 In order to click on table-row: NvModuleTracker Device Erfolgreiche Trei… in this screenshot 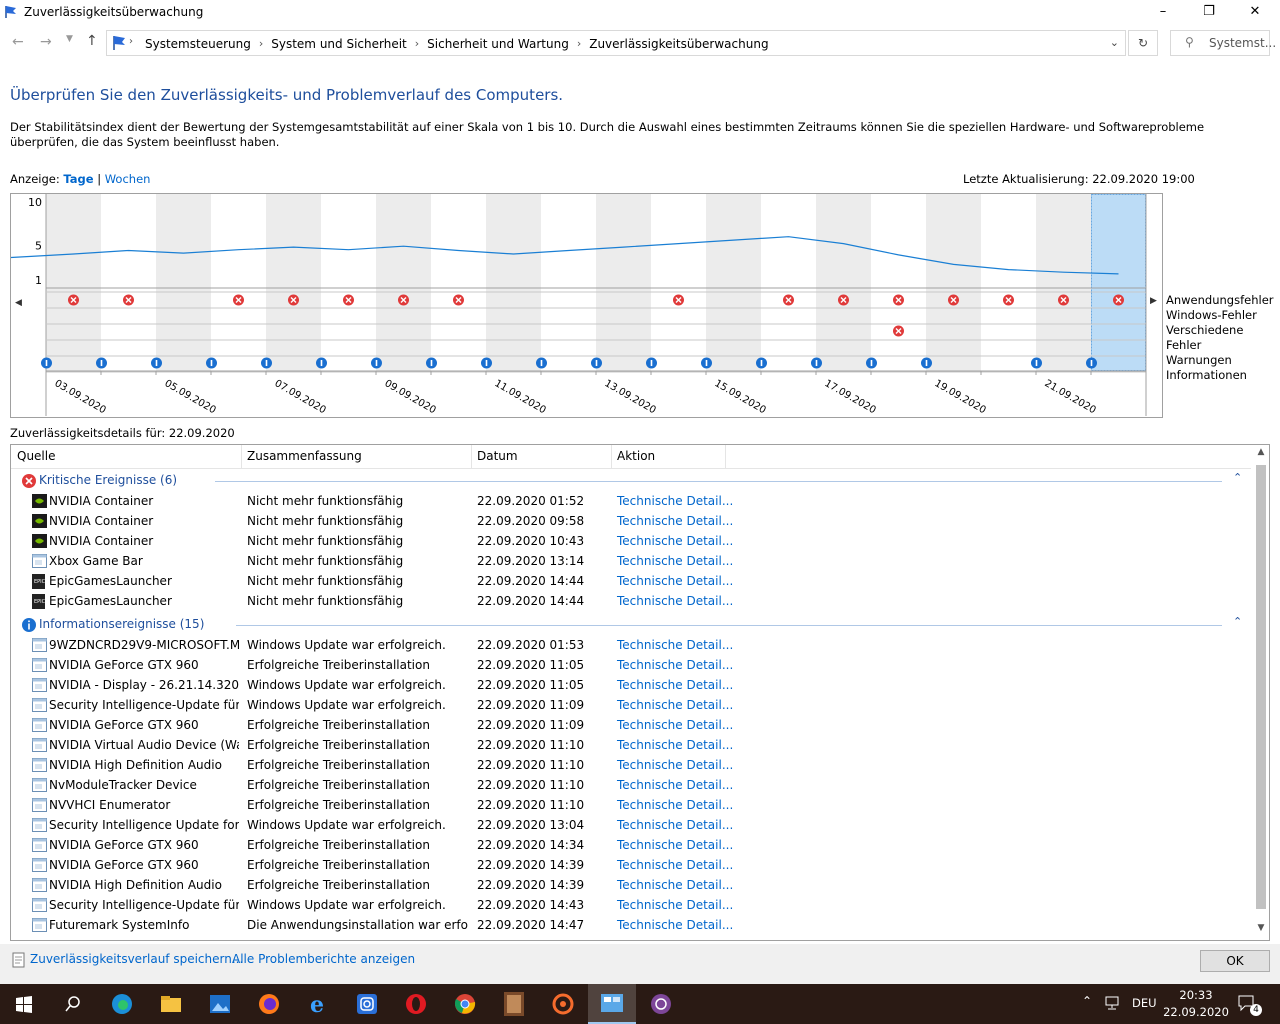, I will do `click(631, 785)`.